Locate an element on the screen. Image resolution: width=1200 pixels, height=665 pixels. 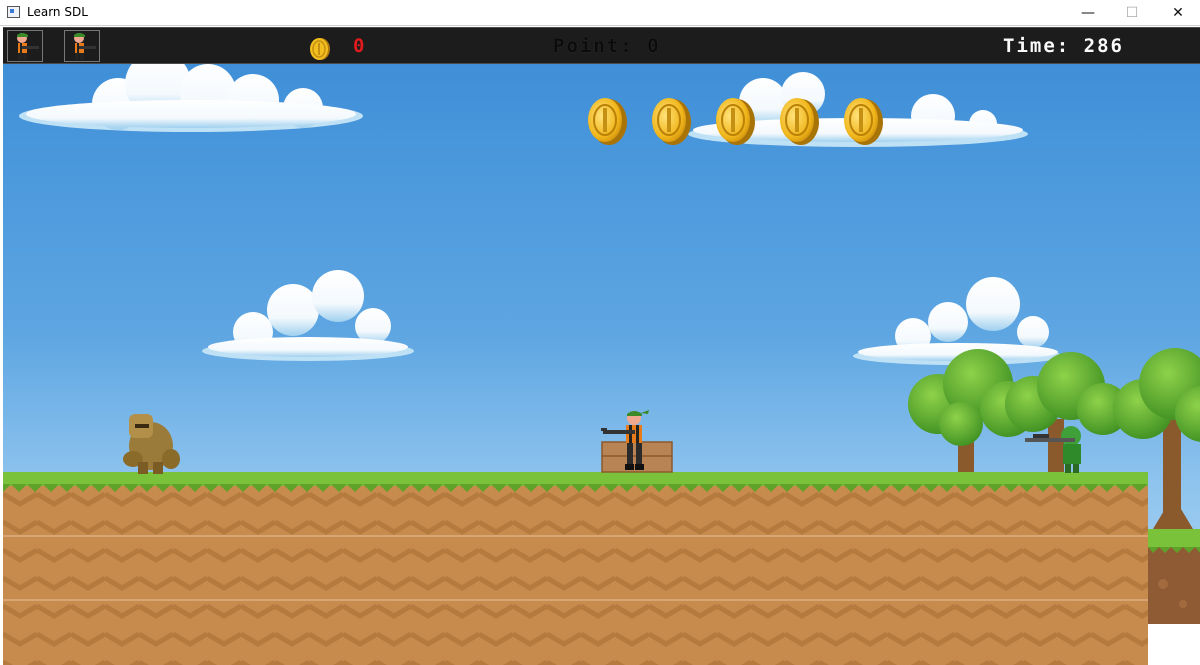
maximize-button: ☐ is located at coordinates (1132, 13).